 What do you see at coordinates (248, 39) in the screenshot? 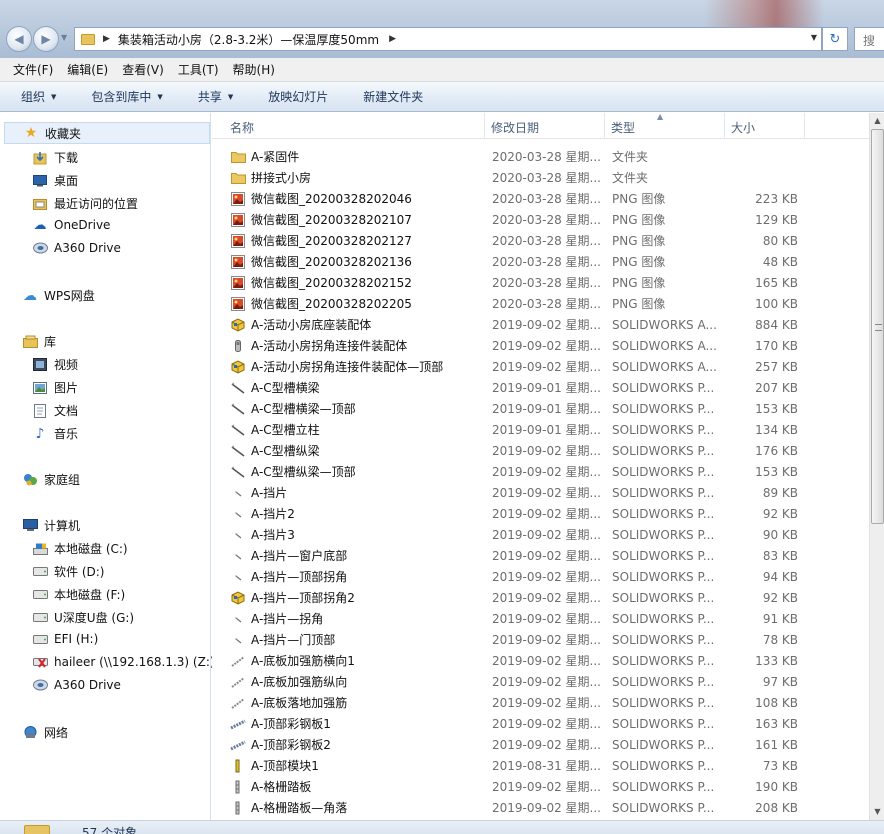
I see `breadcrumb-current-folder: 集装箱活动小房（2.8-3.2米）—保温厚度50mm` at bounding box center [248, 39].